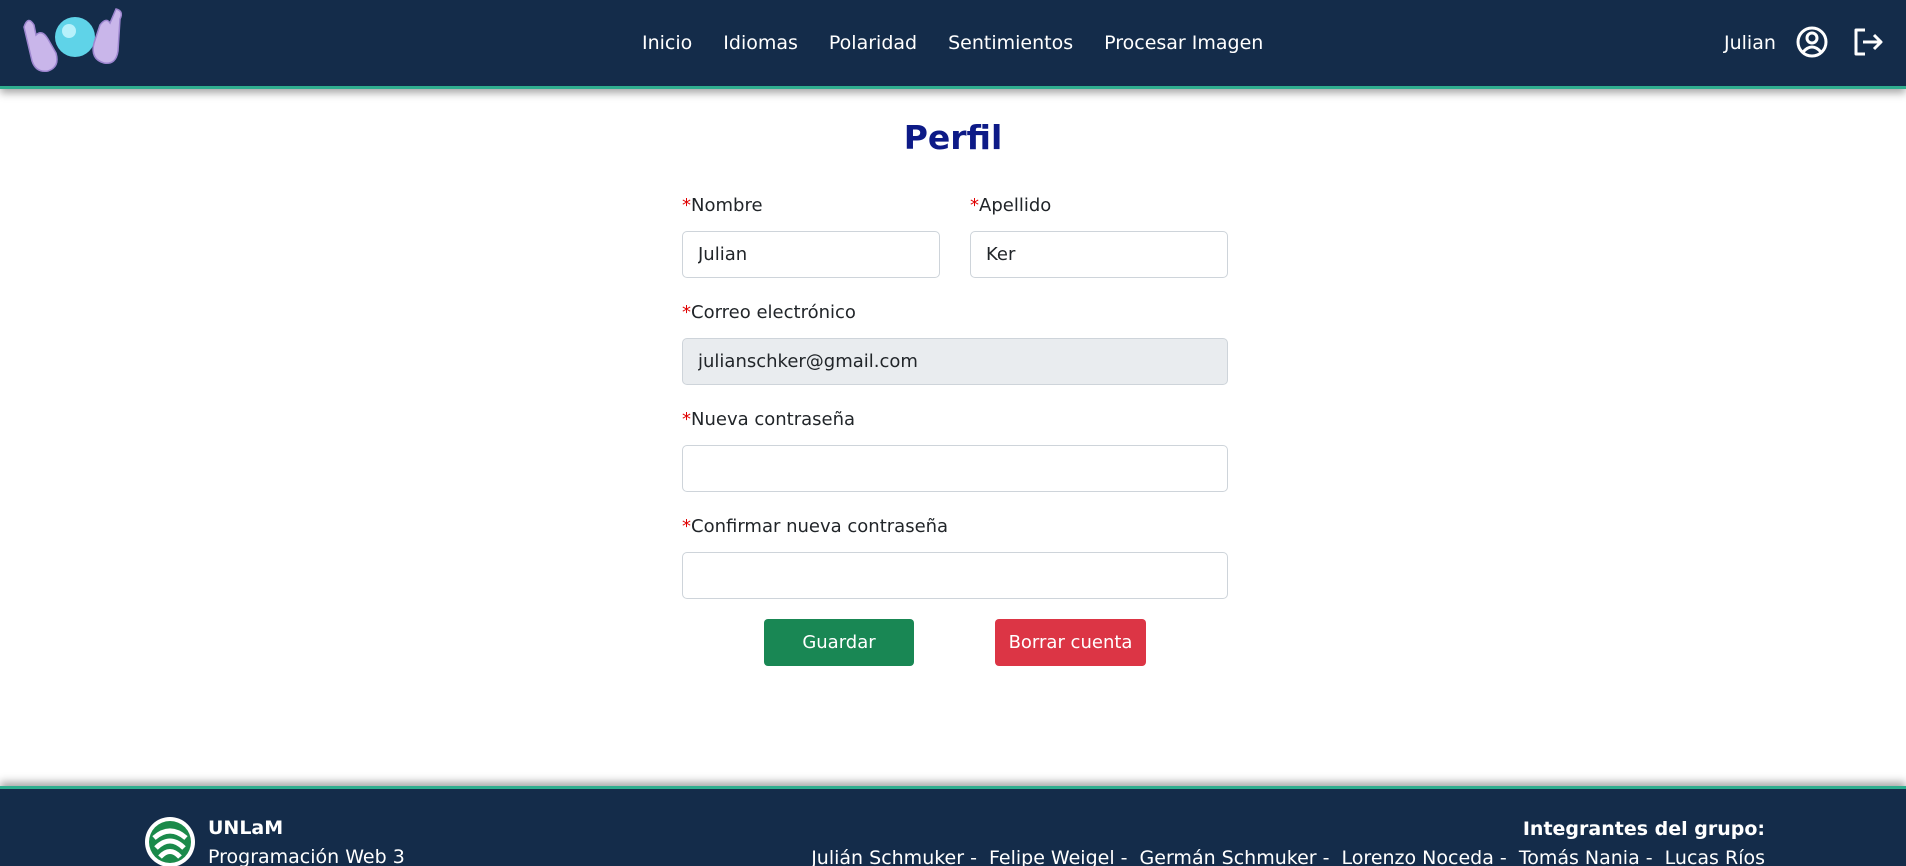  I want to click on nueva-contrasena-label-text: Nueva contraseña, so click(773, 419).